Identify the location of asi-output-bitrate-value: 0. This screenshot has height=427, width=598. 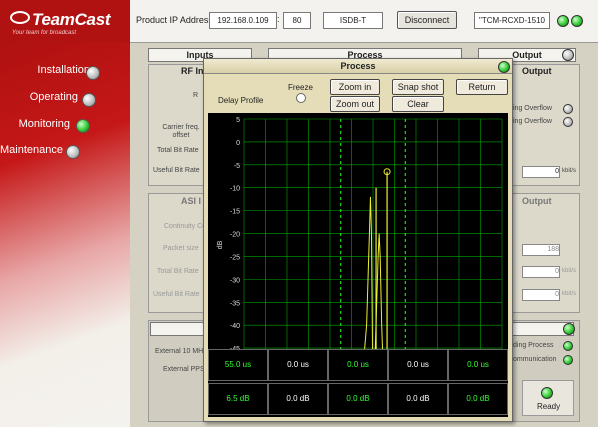
(541, 272).